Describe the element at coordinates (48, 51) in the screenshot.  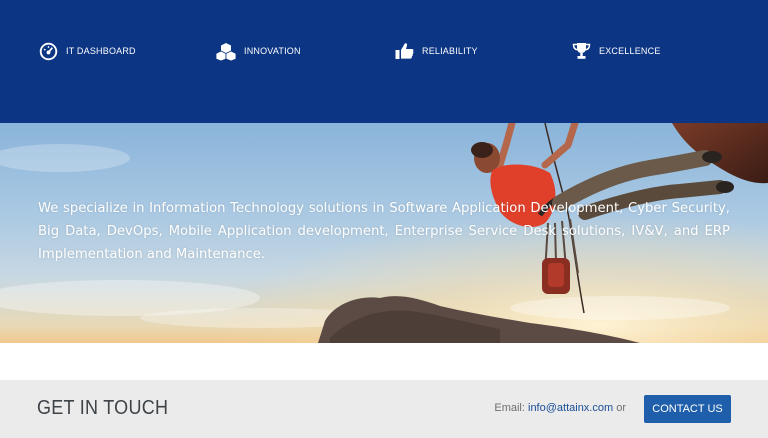
I see `dashboard-gauge-icon` at that location.